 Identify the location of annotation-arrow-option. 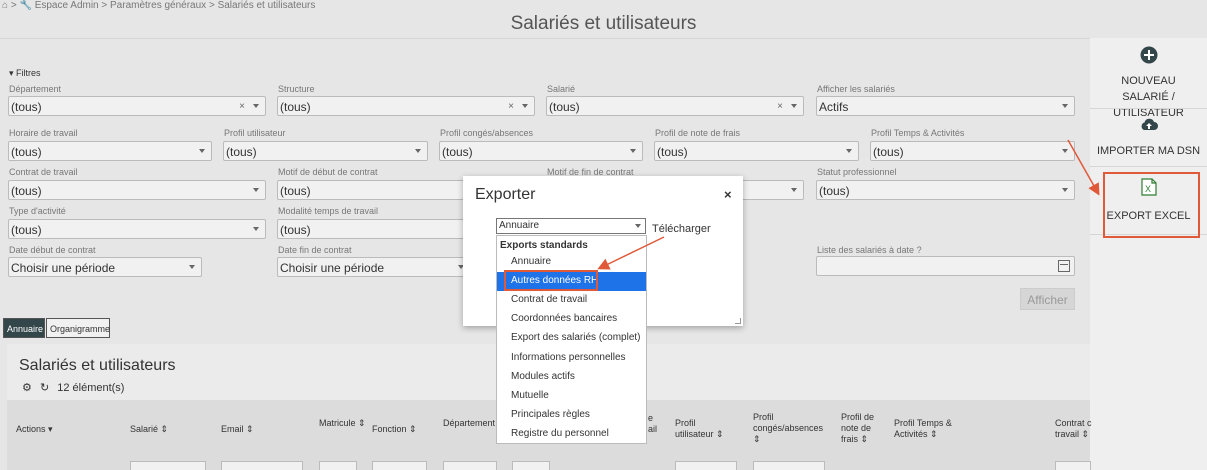
(631, 253).